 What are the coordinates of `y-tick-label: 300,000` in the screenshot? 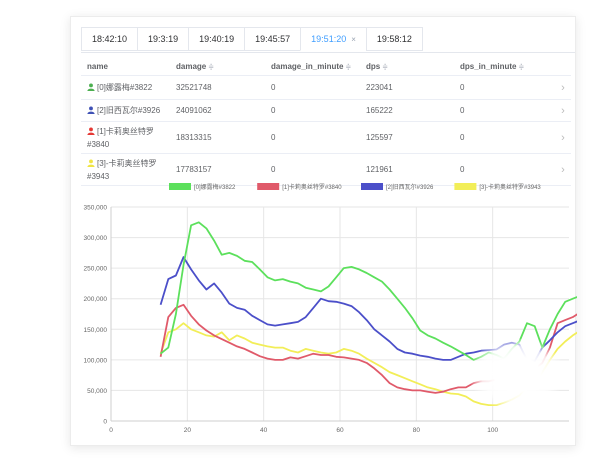 It's located at (96, 238).